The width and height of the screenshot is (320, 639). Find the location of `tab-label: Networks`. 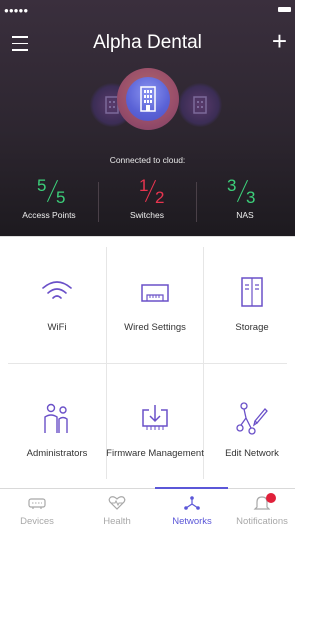

tab-label: Networks is located at coordinates (192, 521).